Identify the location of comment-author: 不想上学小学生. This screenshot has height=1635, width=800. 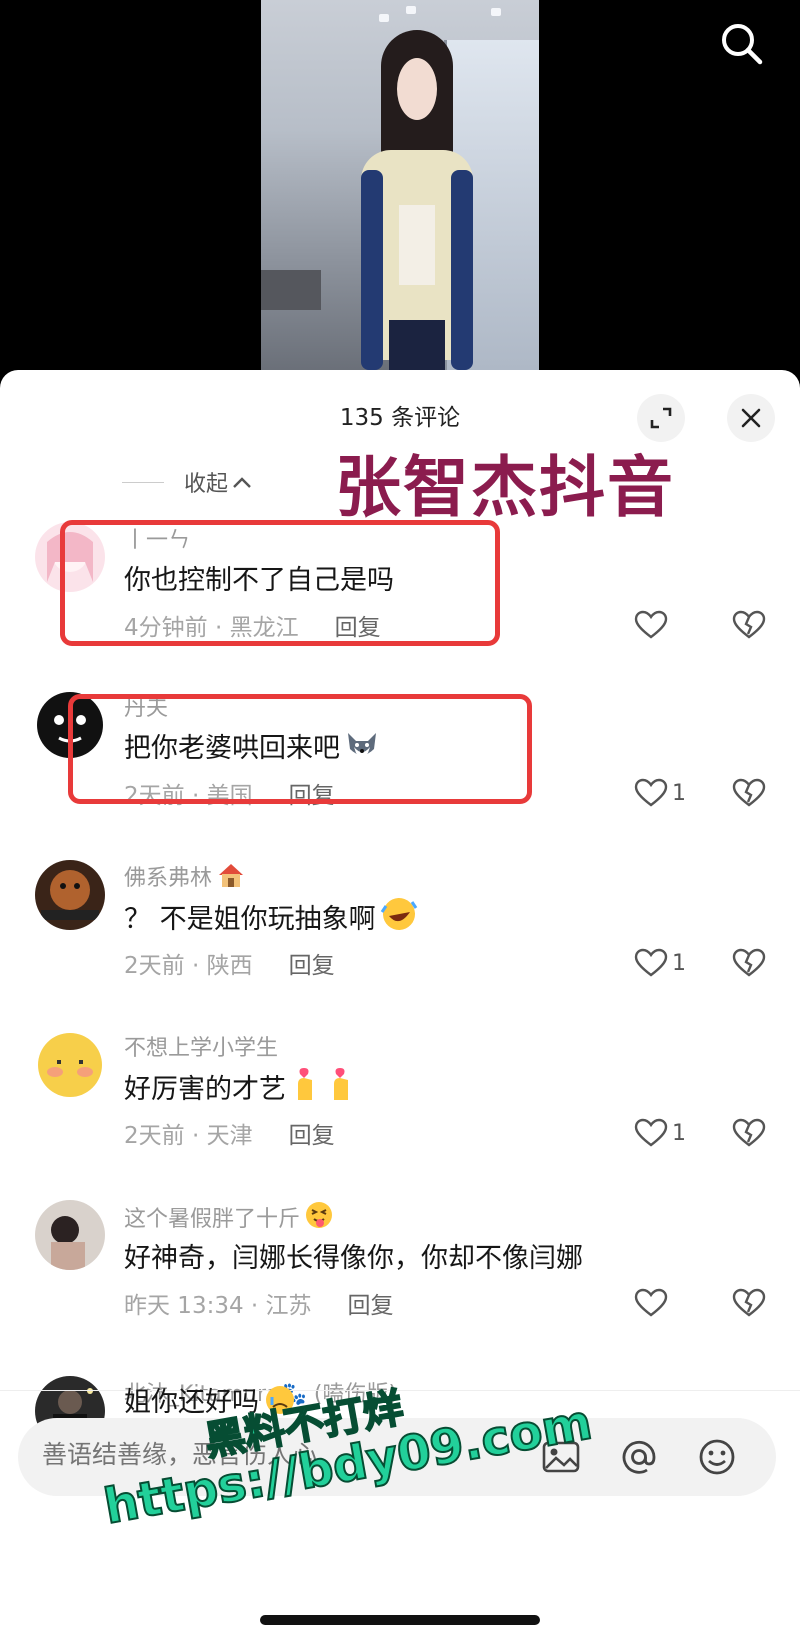
(201, 1046).